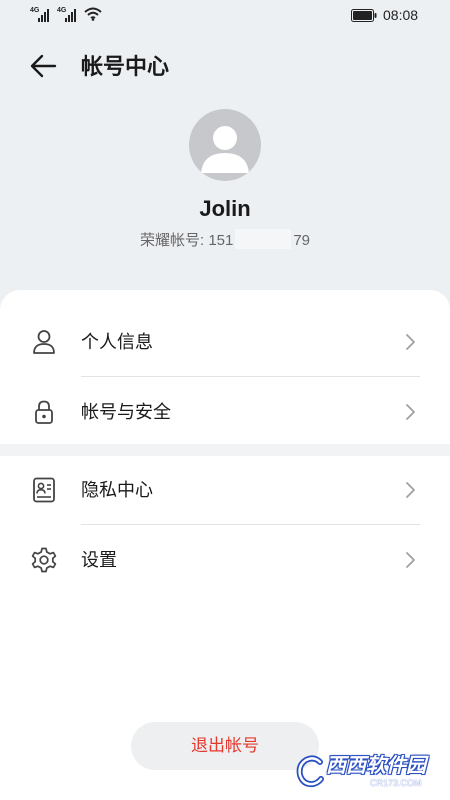  What do you see at coordinates (376, 766) in the screenshot?
I see `watermark-text: 西西软件园` at bounding box center [376, 766].